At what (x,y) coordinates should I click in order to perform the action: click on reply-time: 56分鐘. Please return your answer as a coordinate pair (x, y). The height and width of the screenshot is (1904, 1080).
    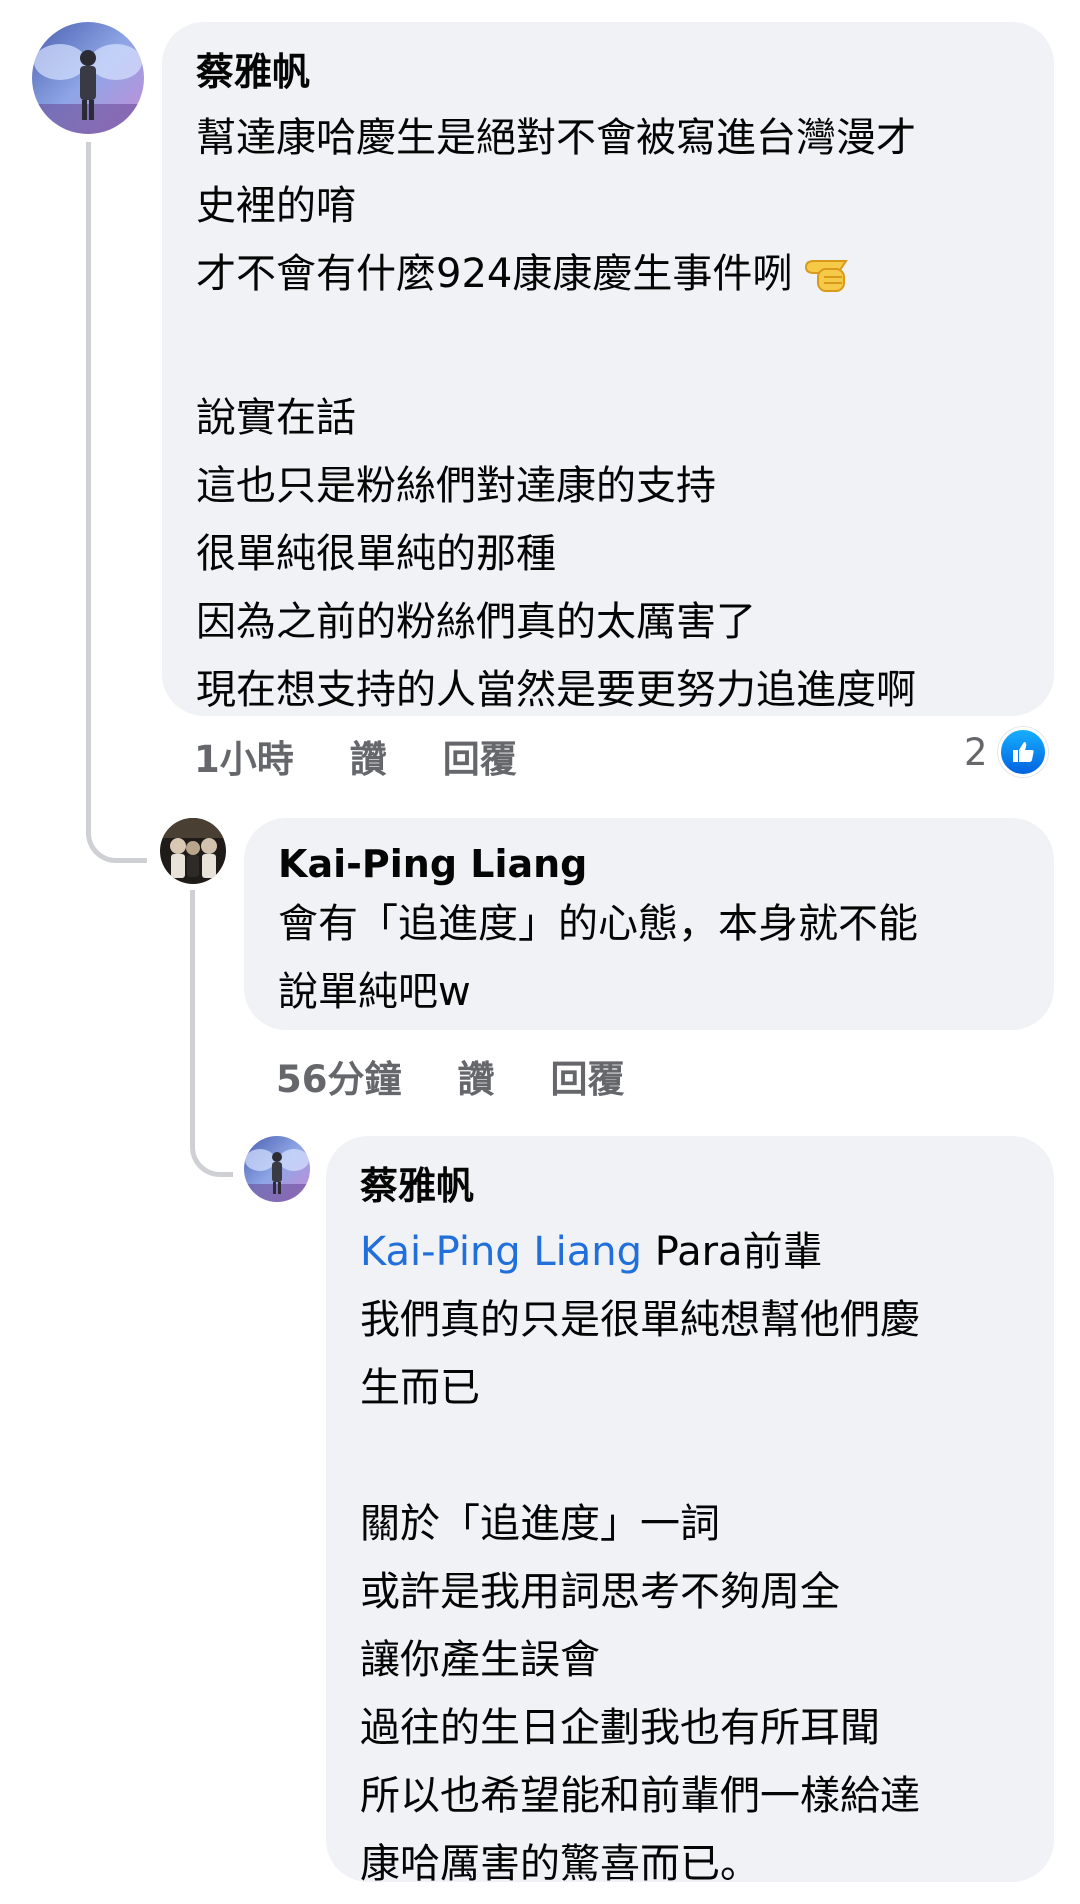
    Looking at the image, I should click on (339, 1076).